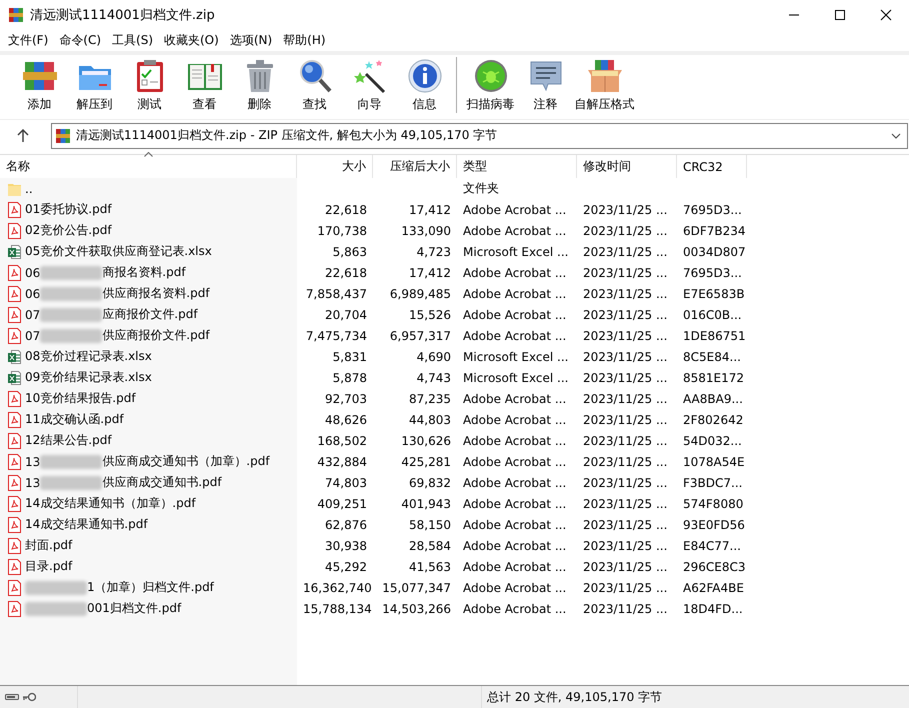 This screenshot has height=708, width=909. What do you see at coordinates (430, 399) in the screenshot?
I see `table-cell-text: 87,235` at bounding box center [430, 399].